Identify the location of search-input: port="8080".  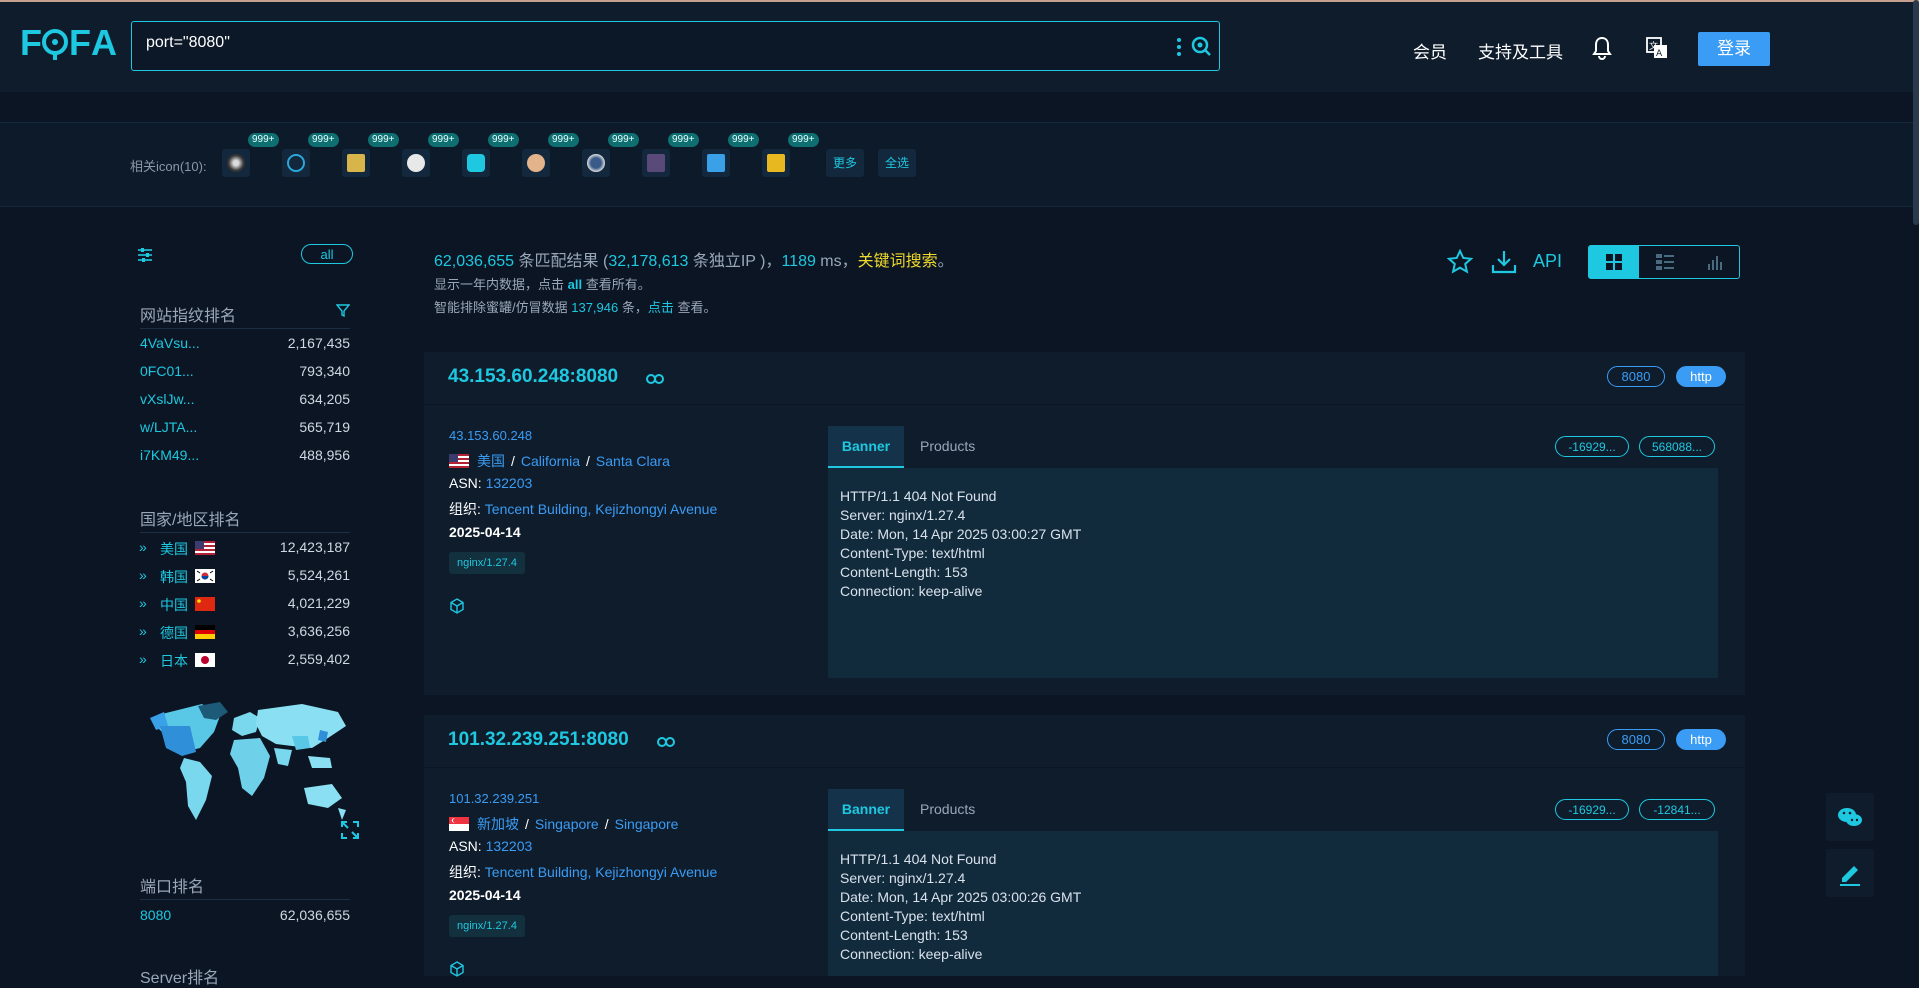
(188, 43).